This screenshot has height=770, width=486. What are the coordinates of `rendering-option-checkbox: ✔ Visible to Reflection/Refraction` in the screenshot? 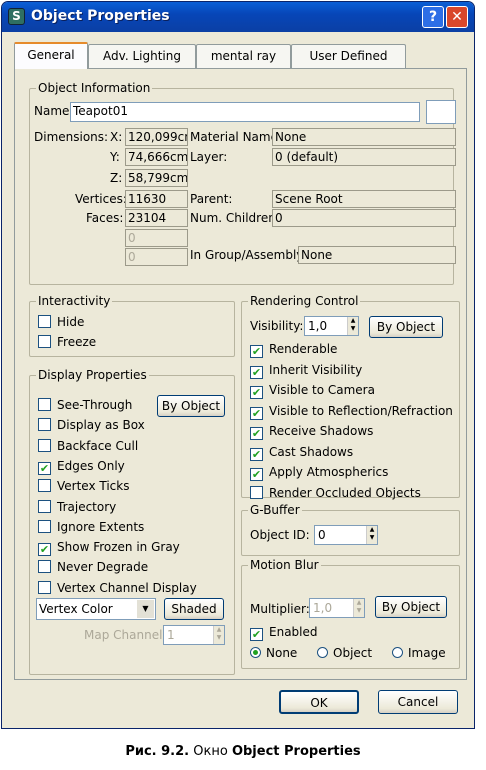 It's located at (351, 412).